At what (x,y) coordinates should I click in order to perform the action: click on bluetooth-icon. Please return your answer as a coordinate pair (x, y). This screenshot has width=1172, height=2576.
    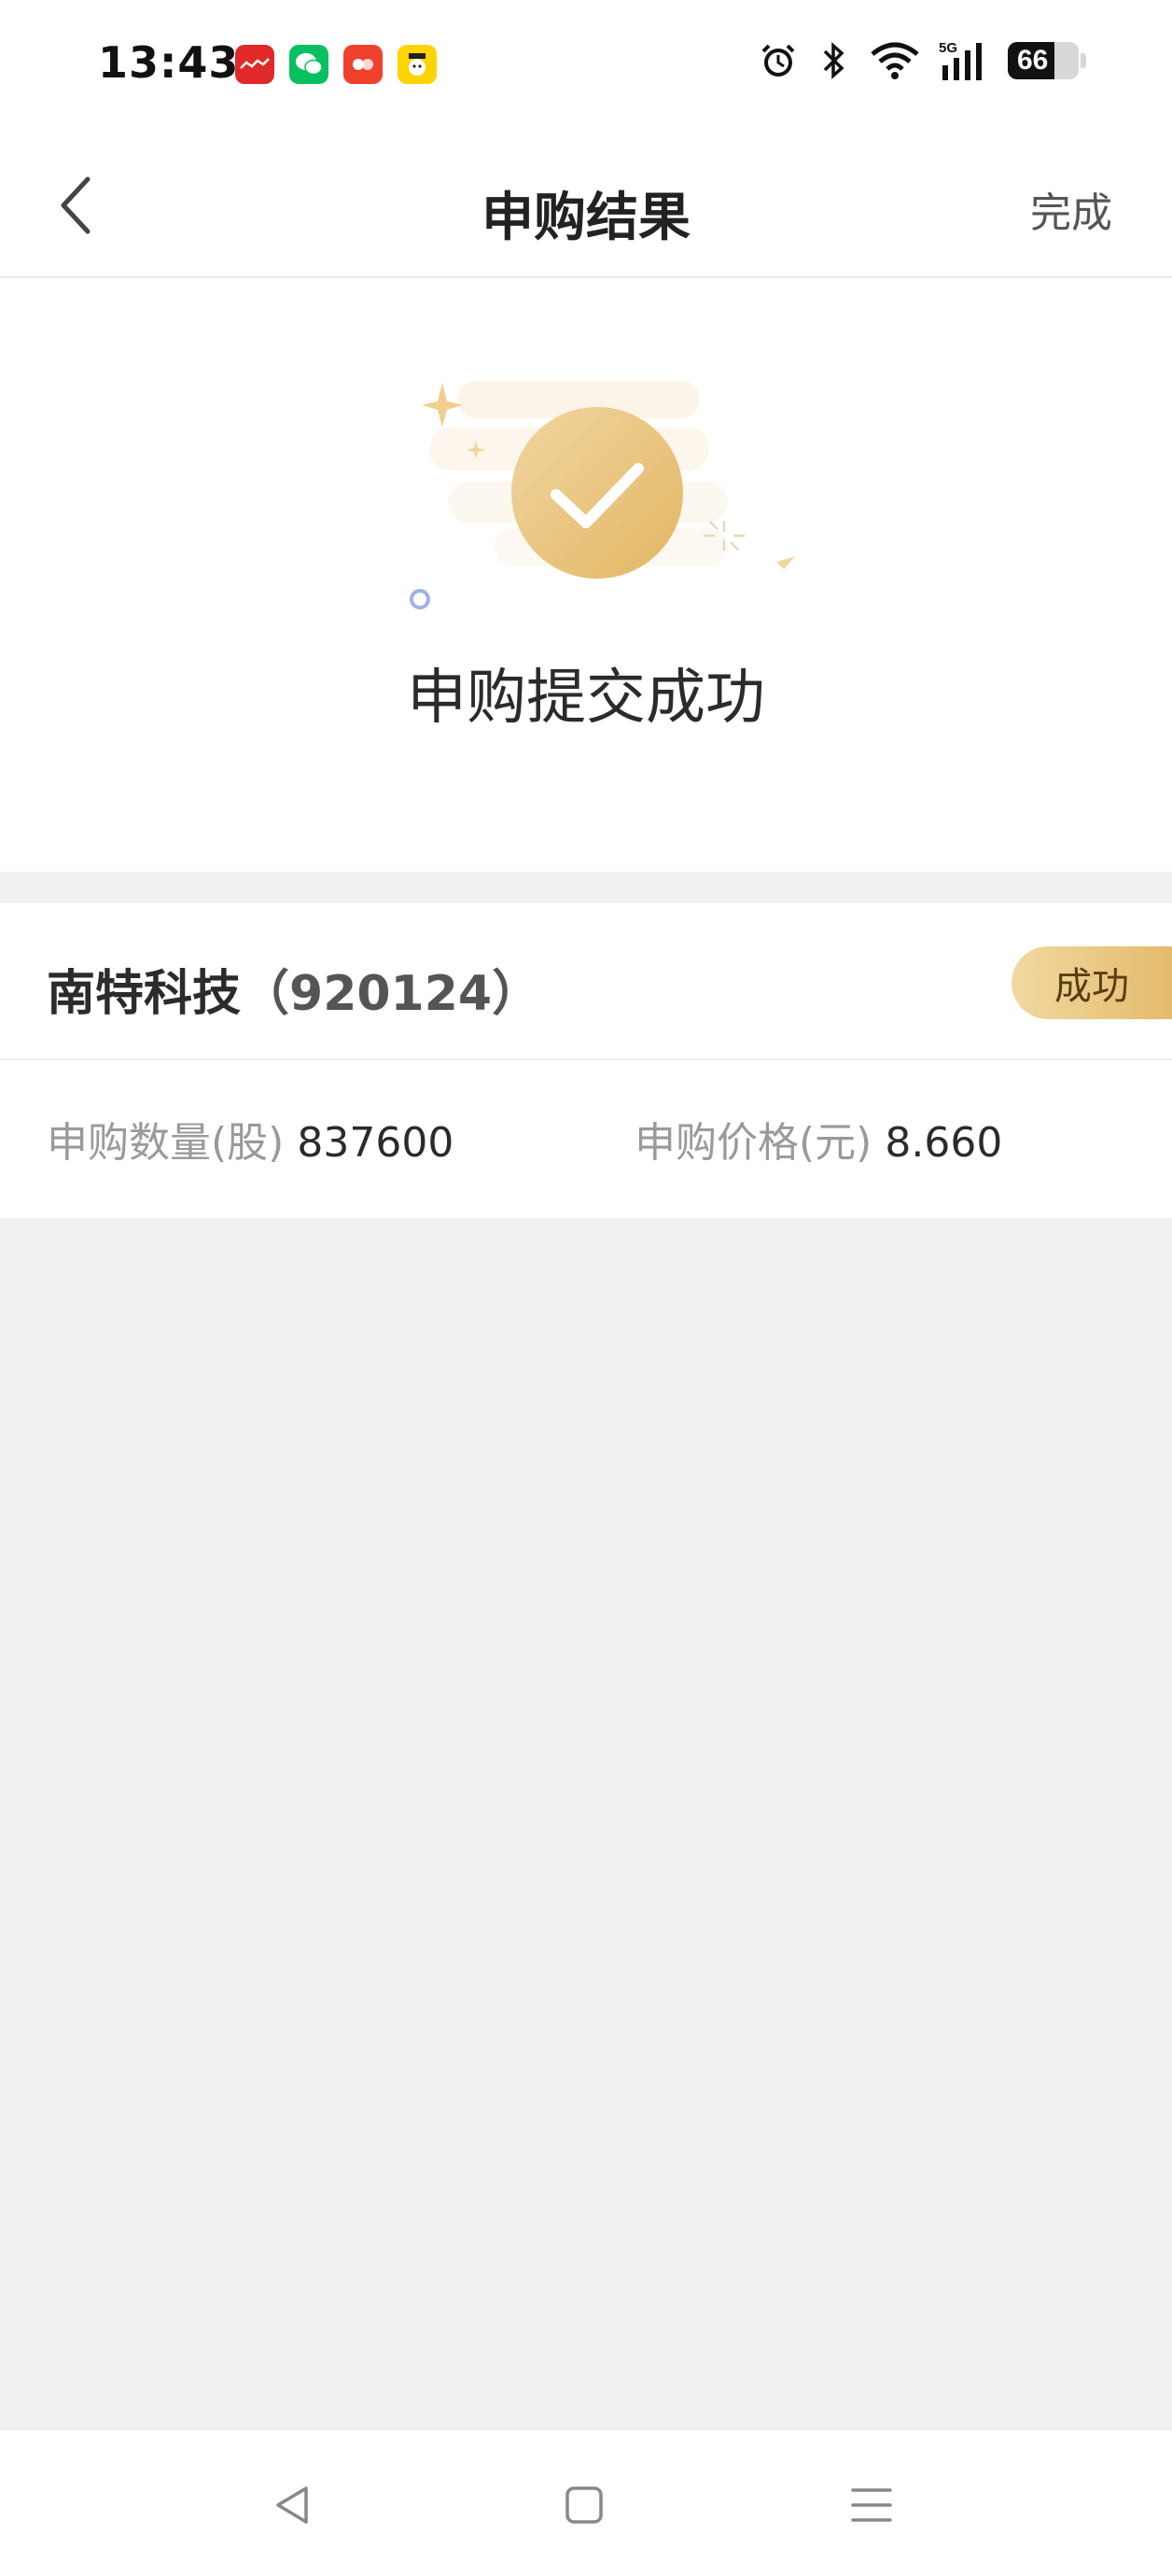
    Looking at the image, I should click on (834, 60).